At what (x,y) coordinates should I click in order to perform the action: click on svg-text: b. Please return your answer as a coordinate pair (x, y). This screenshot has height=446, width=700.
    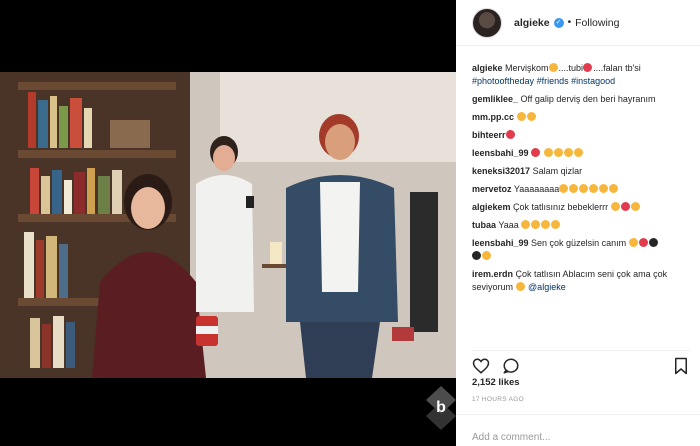
    Looking at the image, I should click on (441, 407).